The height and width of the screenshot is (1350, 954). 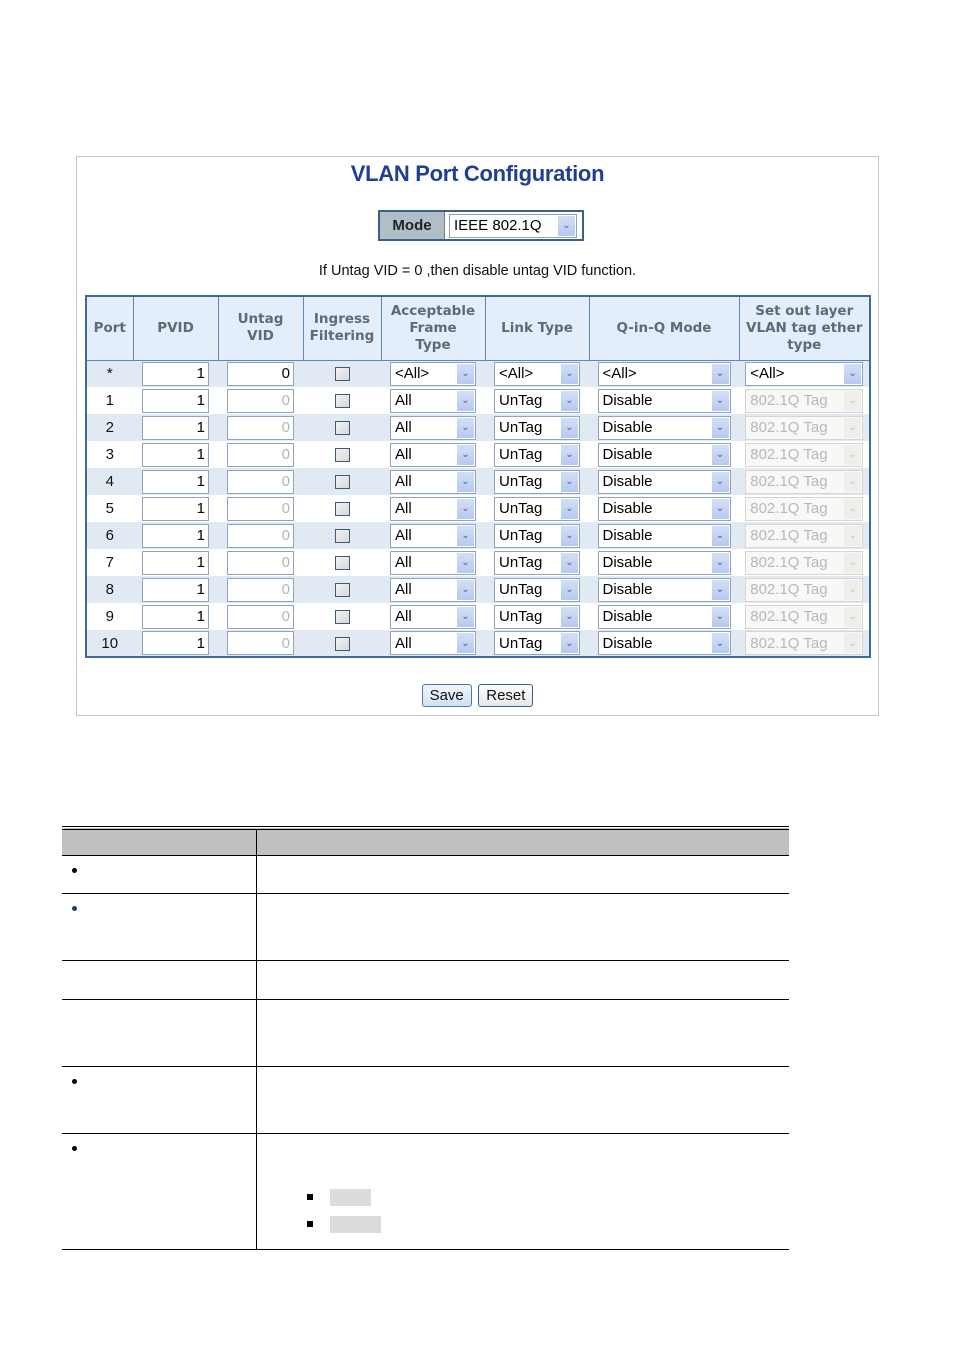 I want to click on save-button: Save, so click(x=446, y=695).